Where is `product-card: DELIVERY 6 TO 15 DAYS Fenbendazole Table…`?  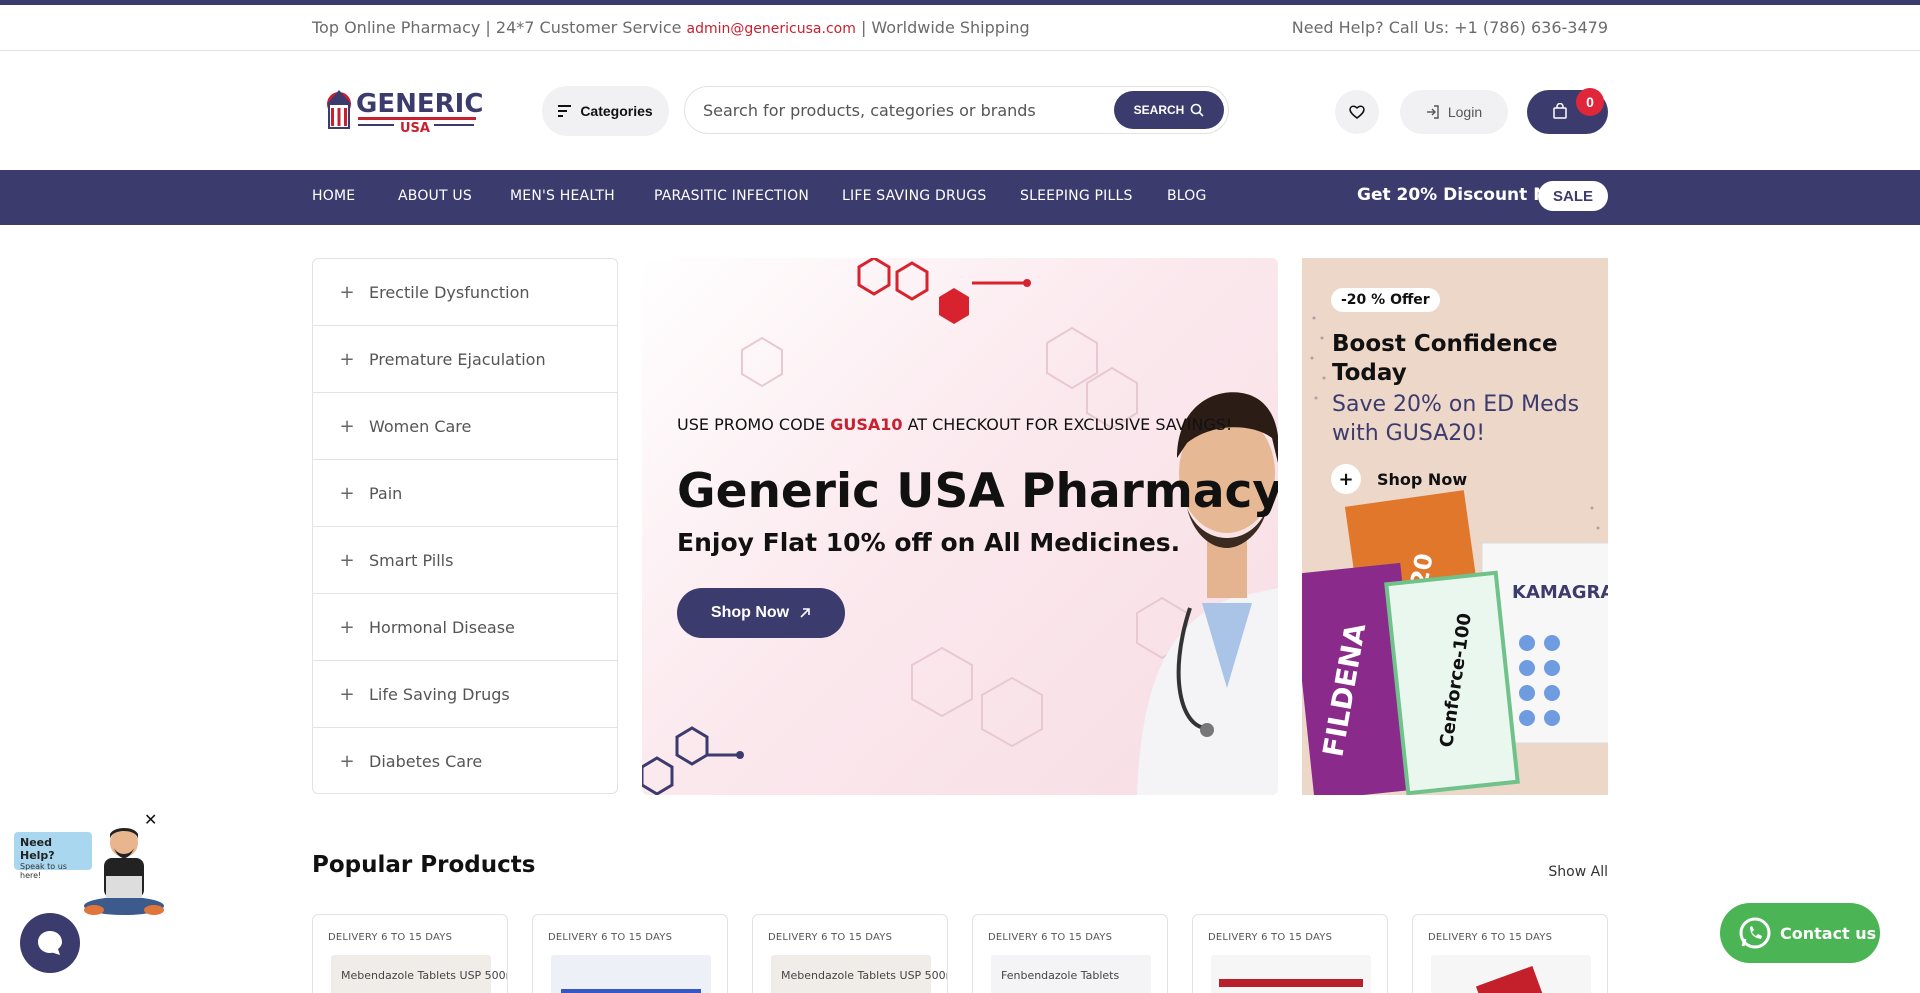 product-card: DELIVERY 6 TO 15 DAYS Fenbendazole Table… is located at coordinates (1070, 953).